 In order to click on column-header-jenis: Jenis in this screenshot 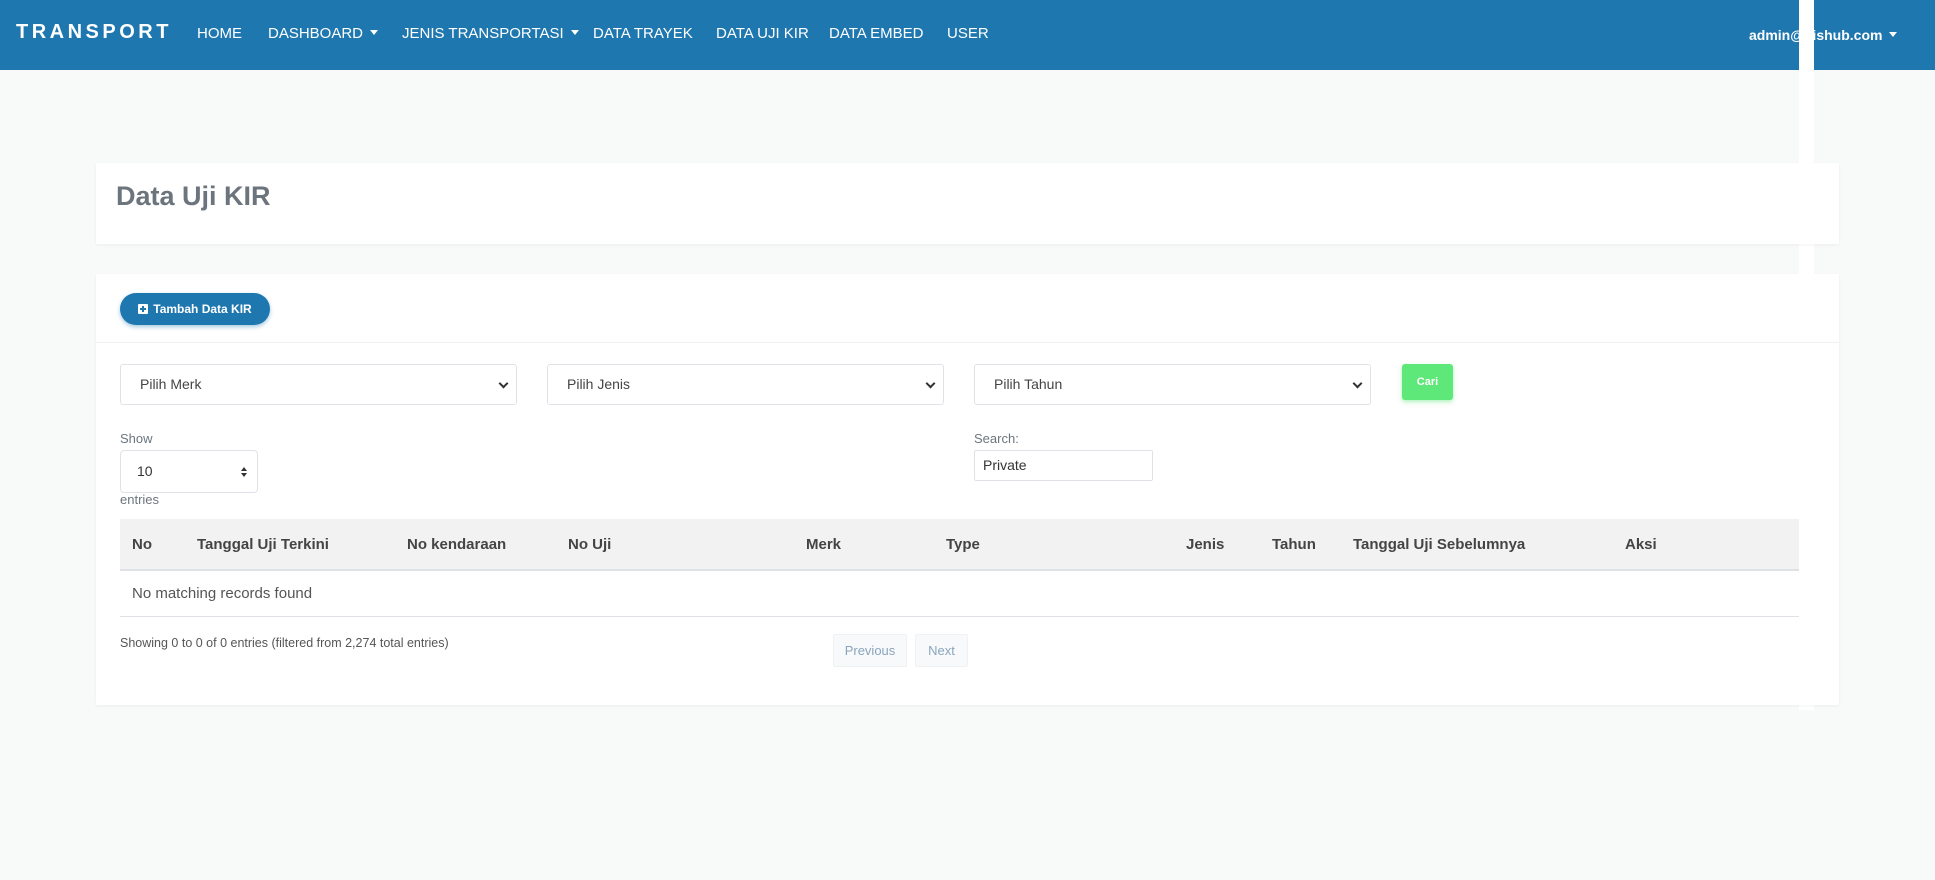, I will do `click(1205, 544)`.